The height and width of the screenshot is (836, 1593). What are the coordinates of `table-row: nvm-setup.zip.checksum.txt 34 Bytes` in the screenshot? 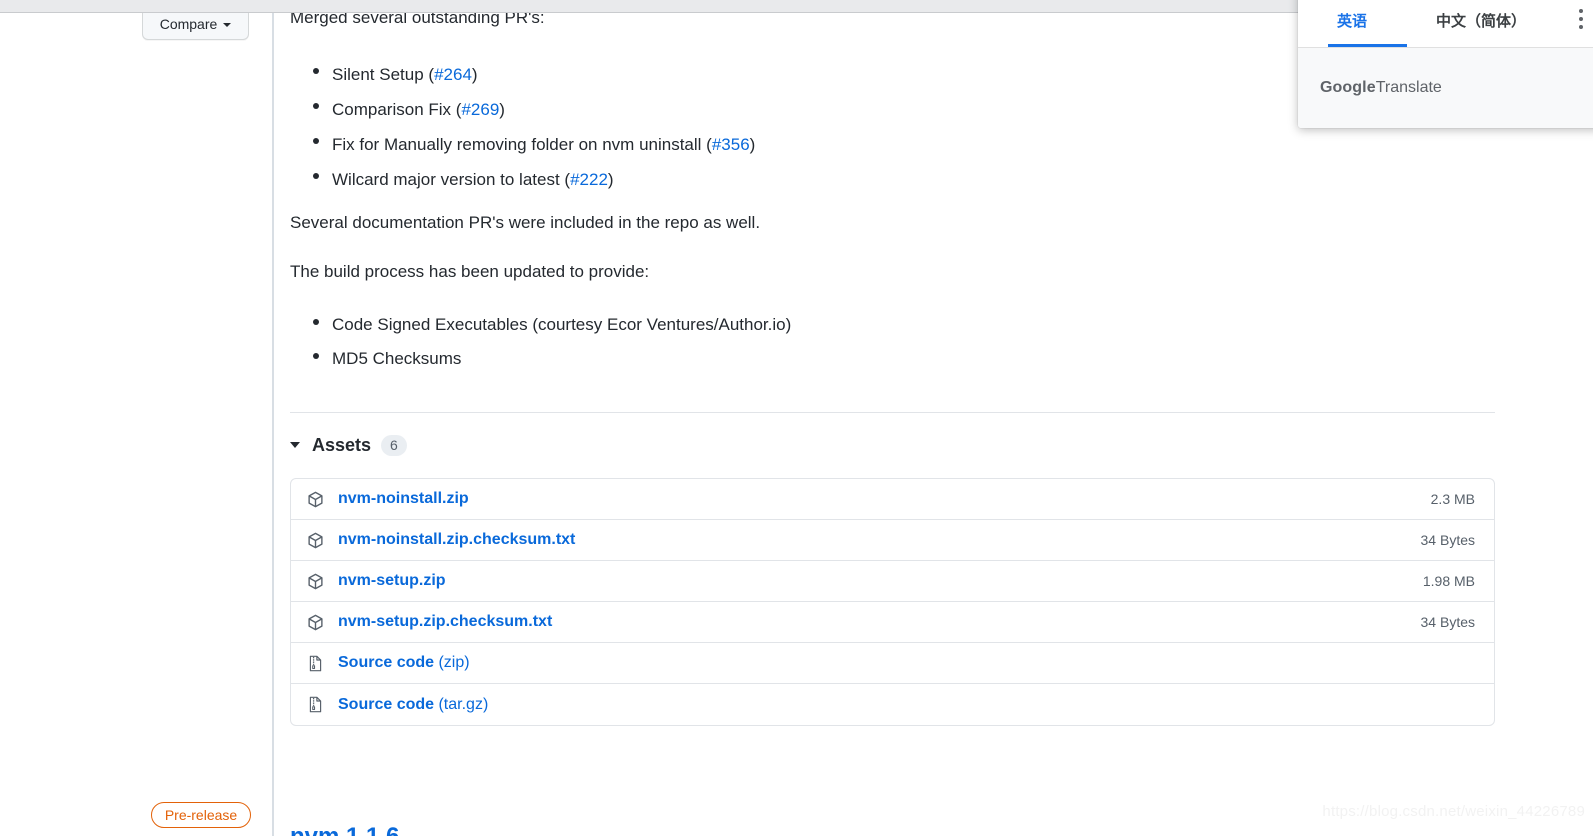 It's located at (892, 622).